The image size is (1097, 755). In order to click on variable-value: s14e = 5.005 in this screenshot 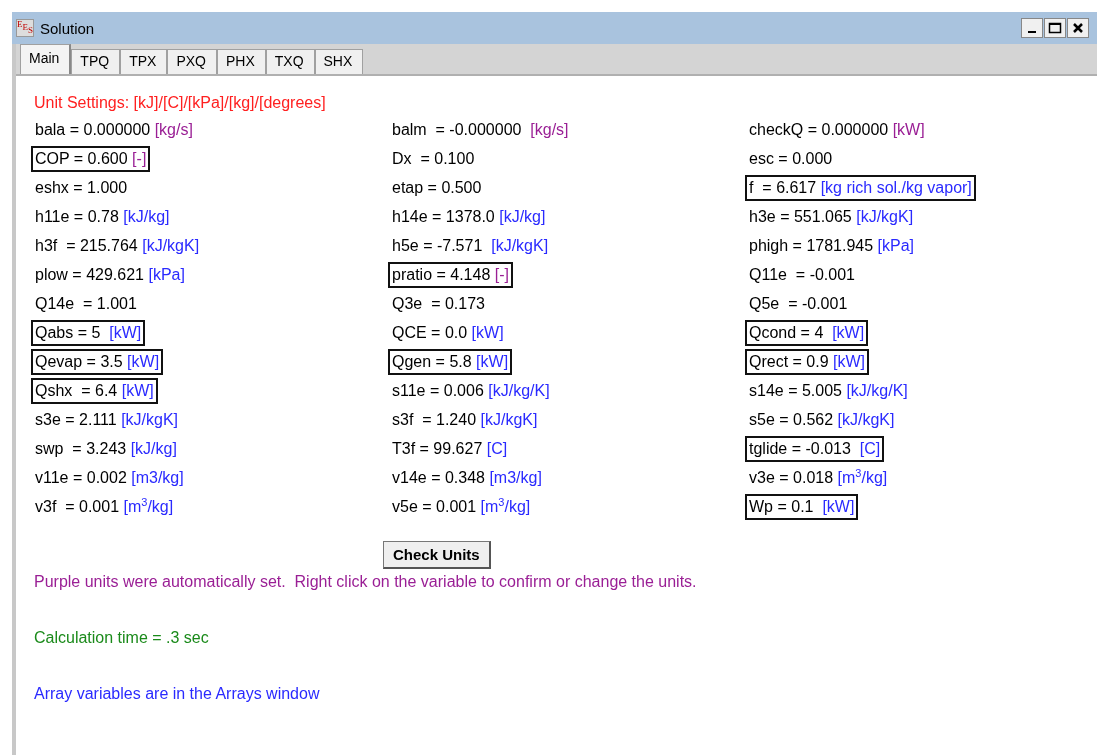, I will do `click(795, 390)`.